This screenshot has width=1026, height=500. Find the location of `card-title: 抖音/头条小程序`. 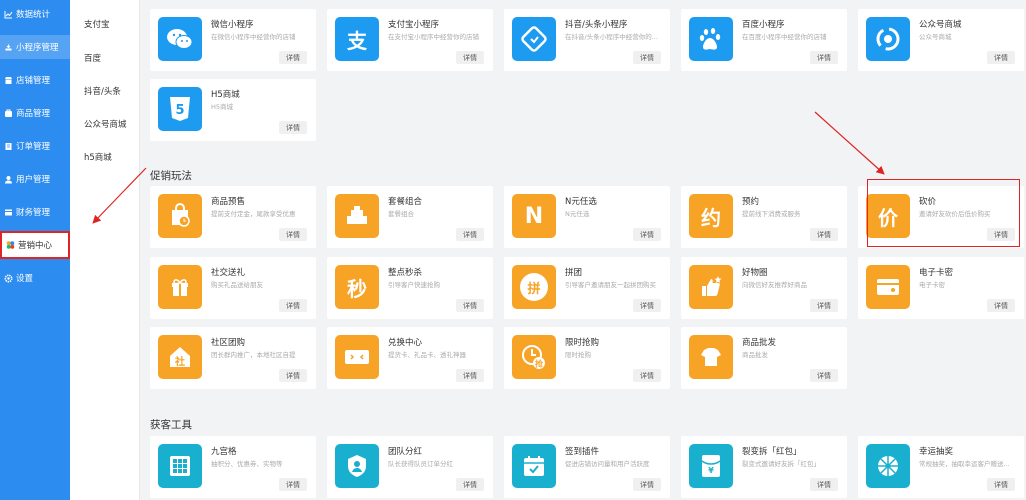

card-title: 抖音/头条小程序 is located at coordinates (596, 25).